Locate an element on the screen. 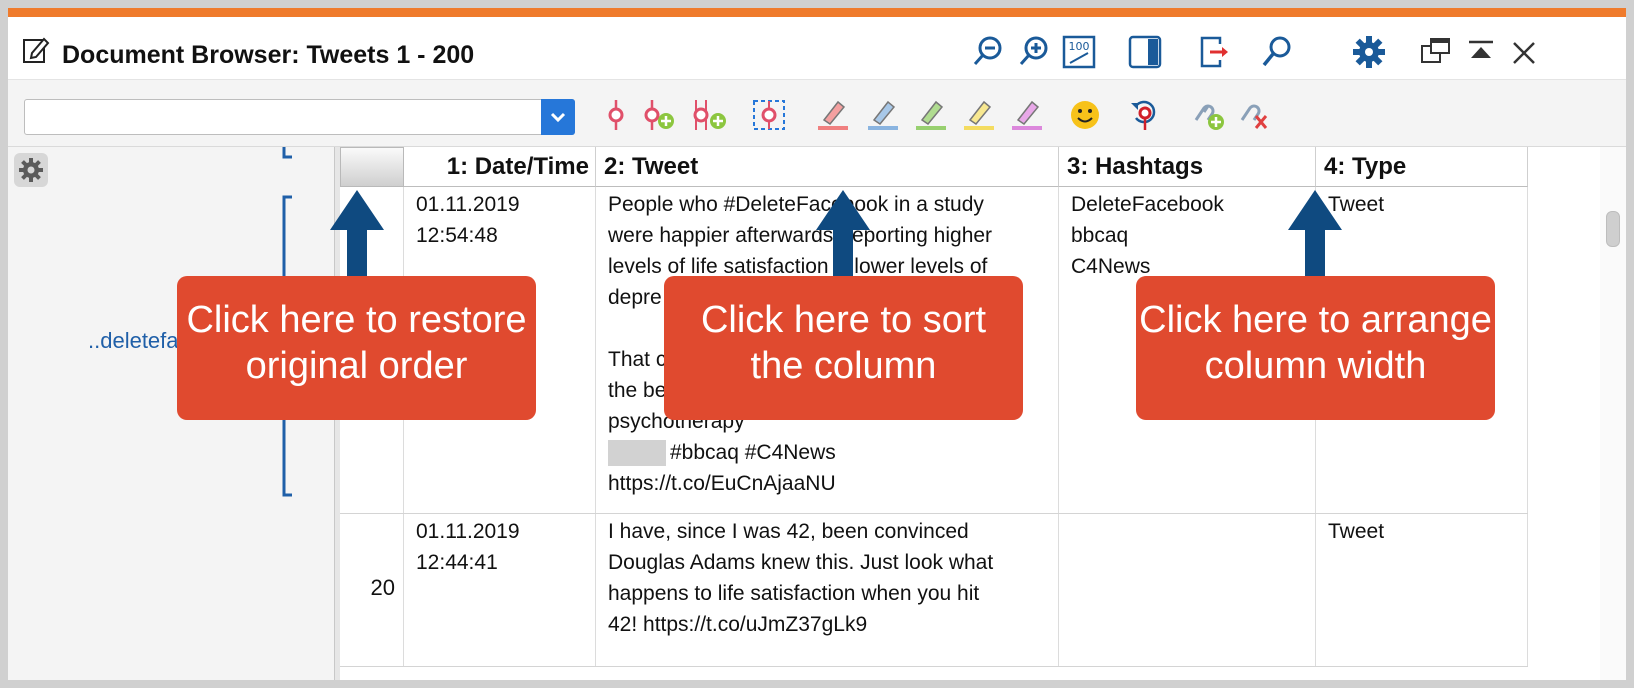 The height and width of the screenshot is (688, 1634). emoticode-icon is located at coordinates (1085, 115).